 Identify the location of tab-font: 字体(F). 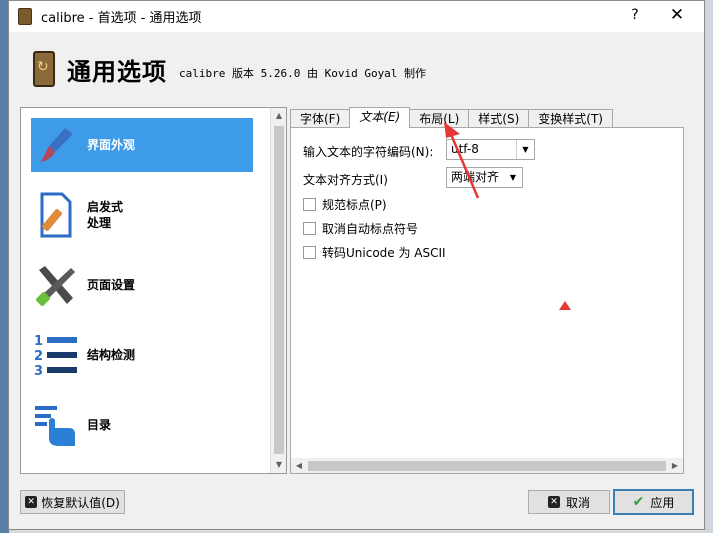
(320, 118).